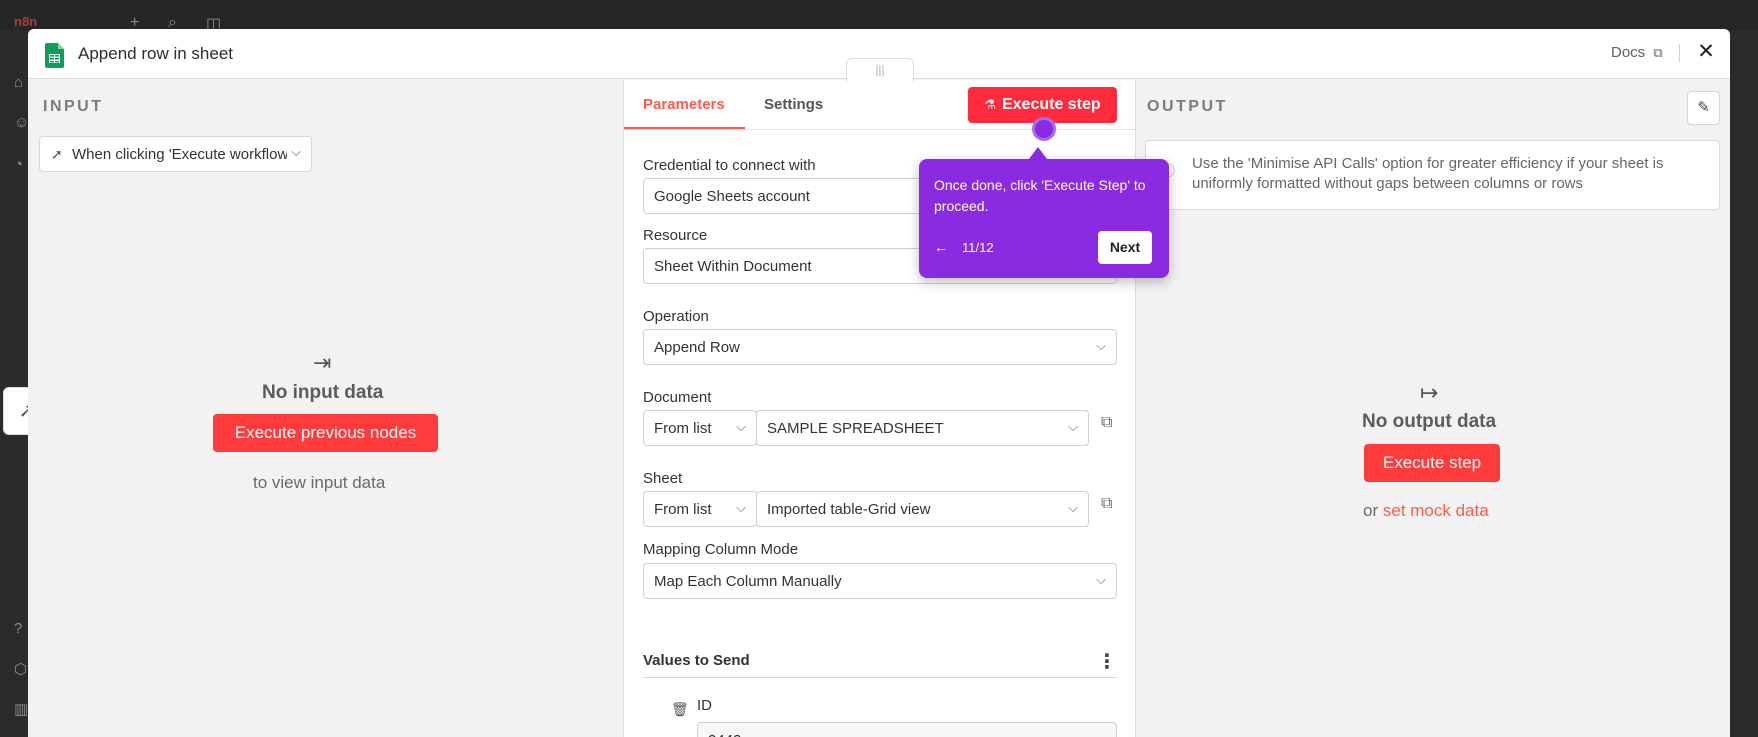 This screenshot has width=1758, height=737. I want to click on tab-settings: Settings, so click(793, 104).